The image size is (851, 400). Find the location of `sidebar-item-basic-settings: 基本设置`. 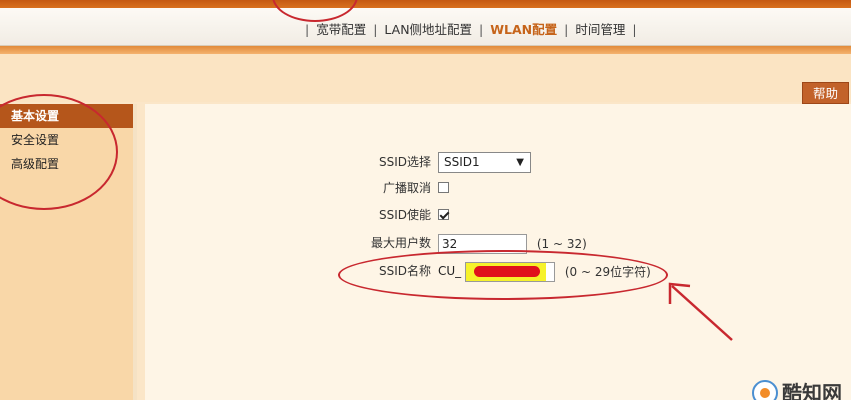

sidebar-item-basic-settings: 基本设置 is located at coordinates (66, 116).